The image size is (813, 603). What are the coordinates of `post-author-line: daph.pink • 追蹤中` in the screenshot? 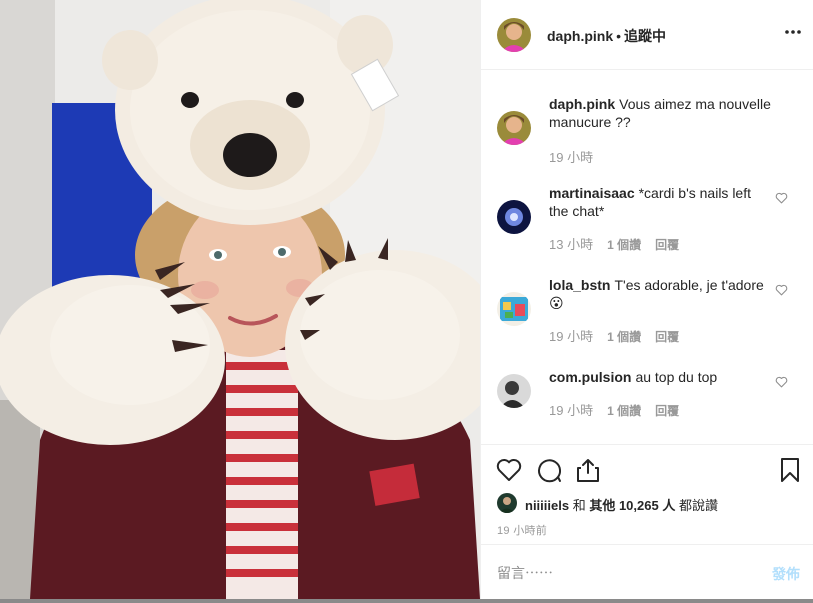 It's located at (606, 36).